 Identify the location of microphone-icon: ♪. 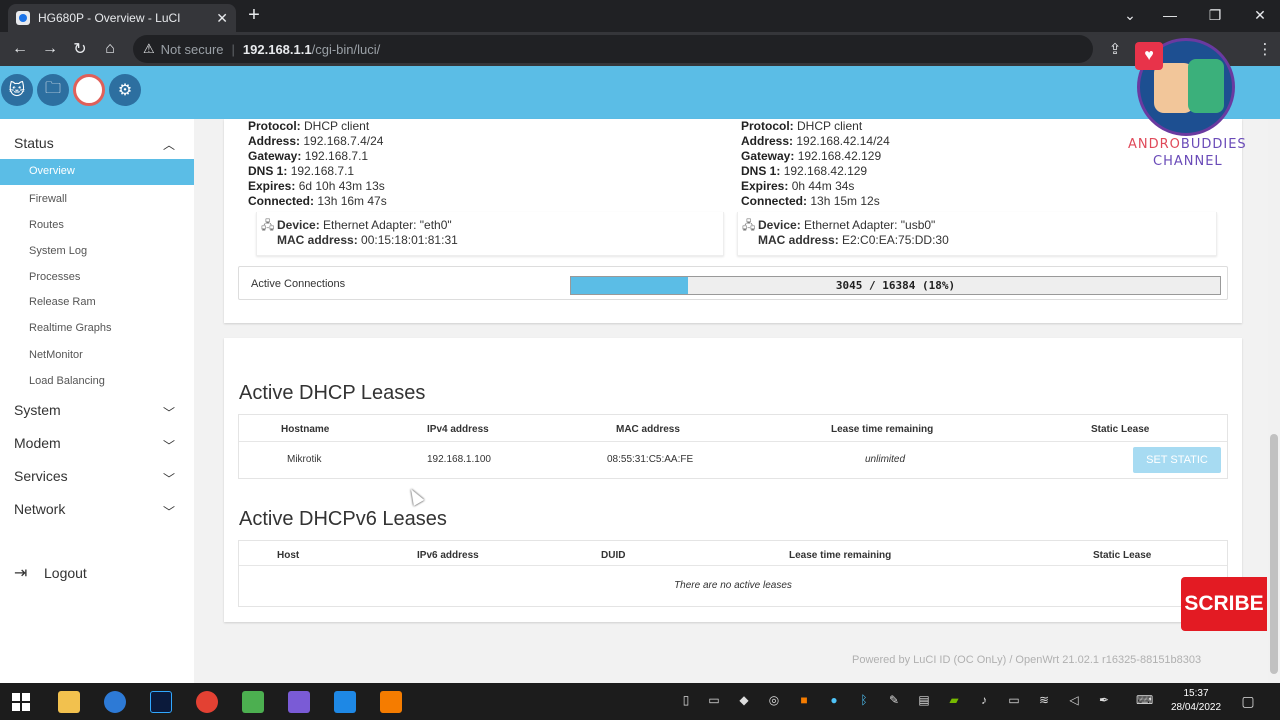
(984, 701).